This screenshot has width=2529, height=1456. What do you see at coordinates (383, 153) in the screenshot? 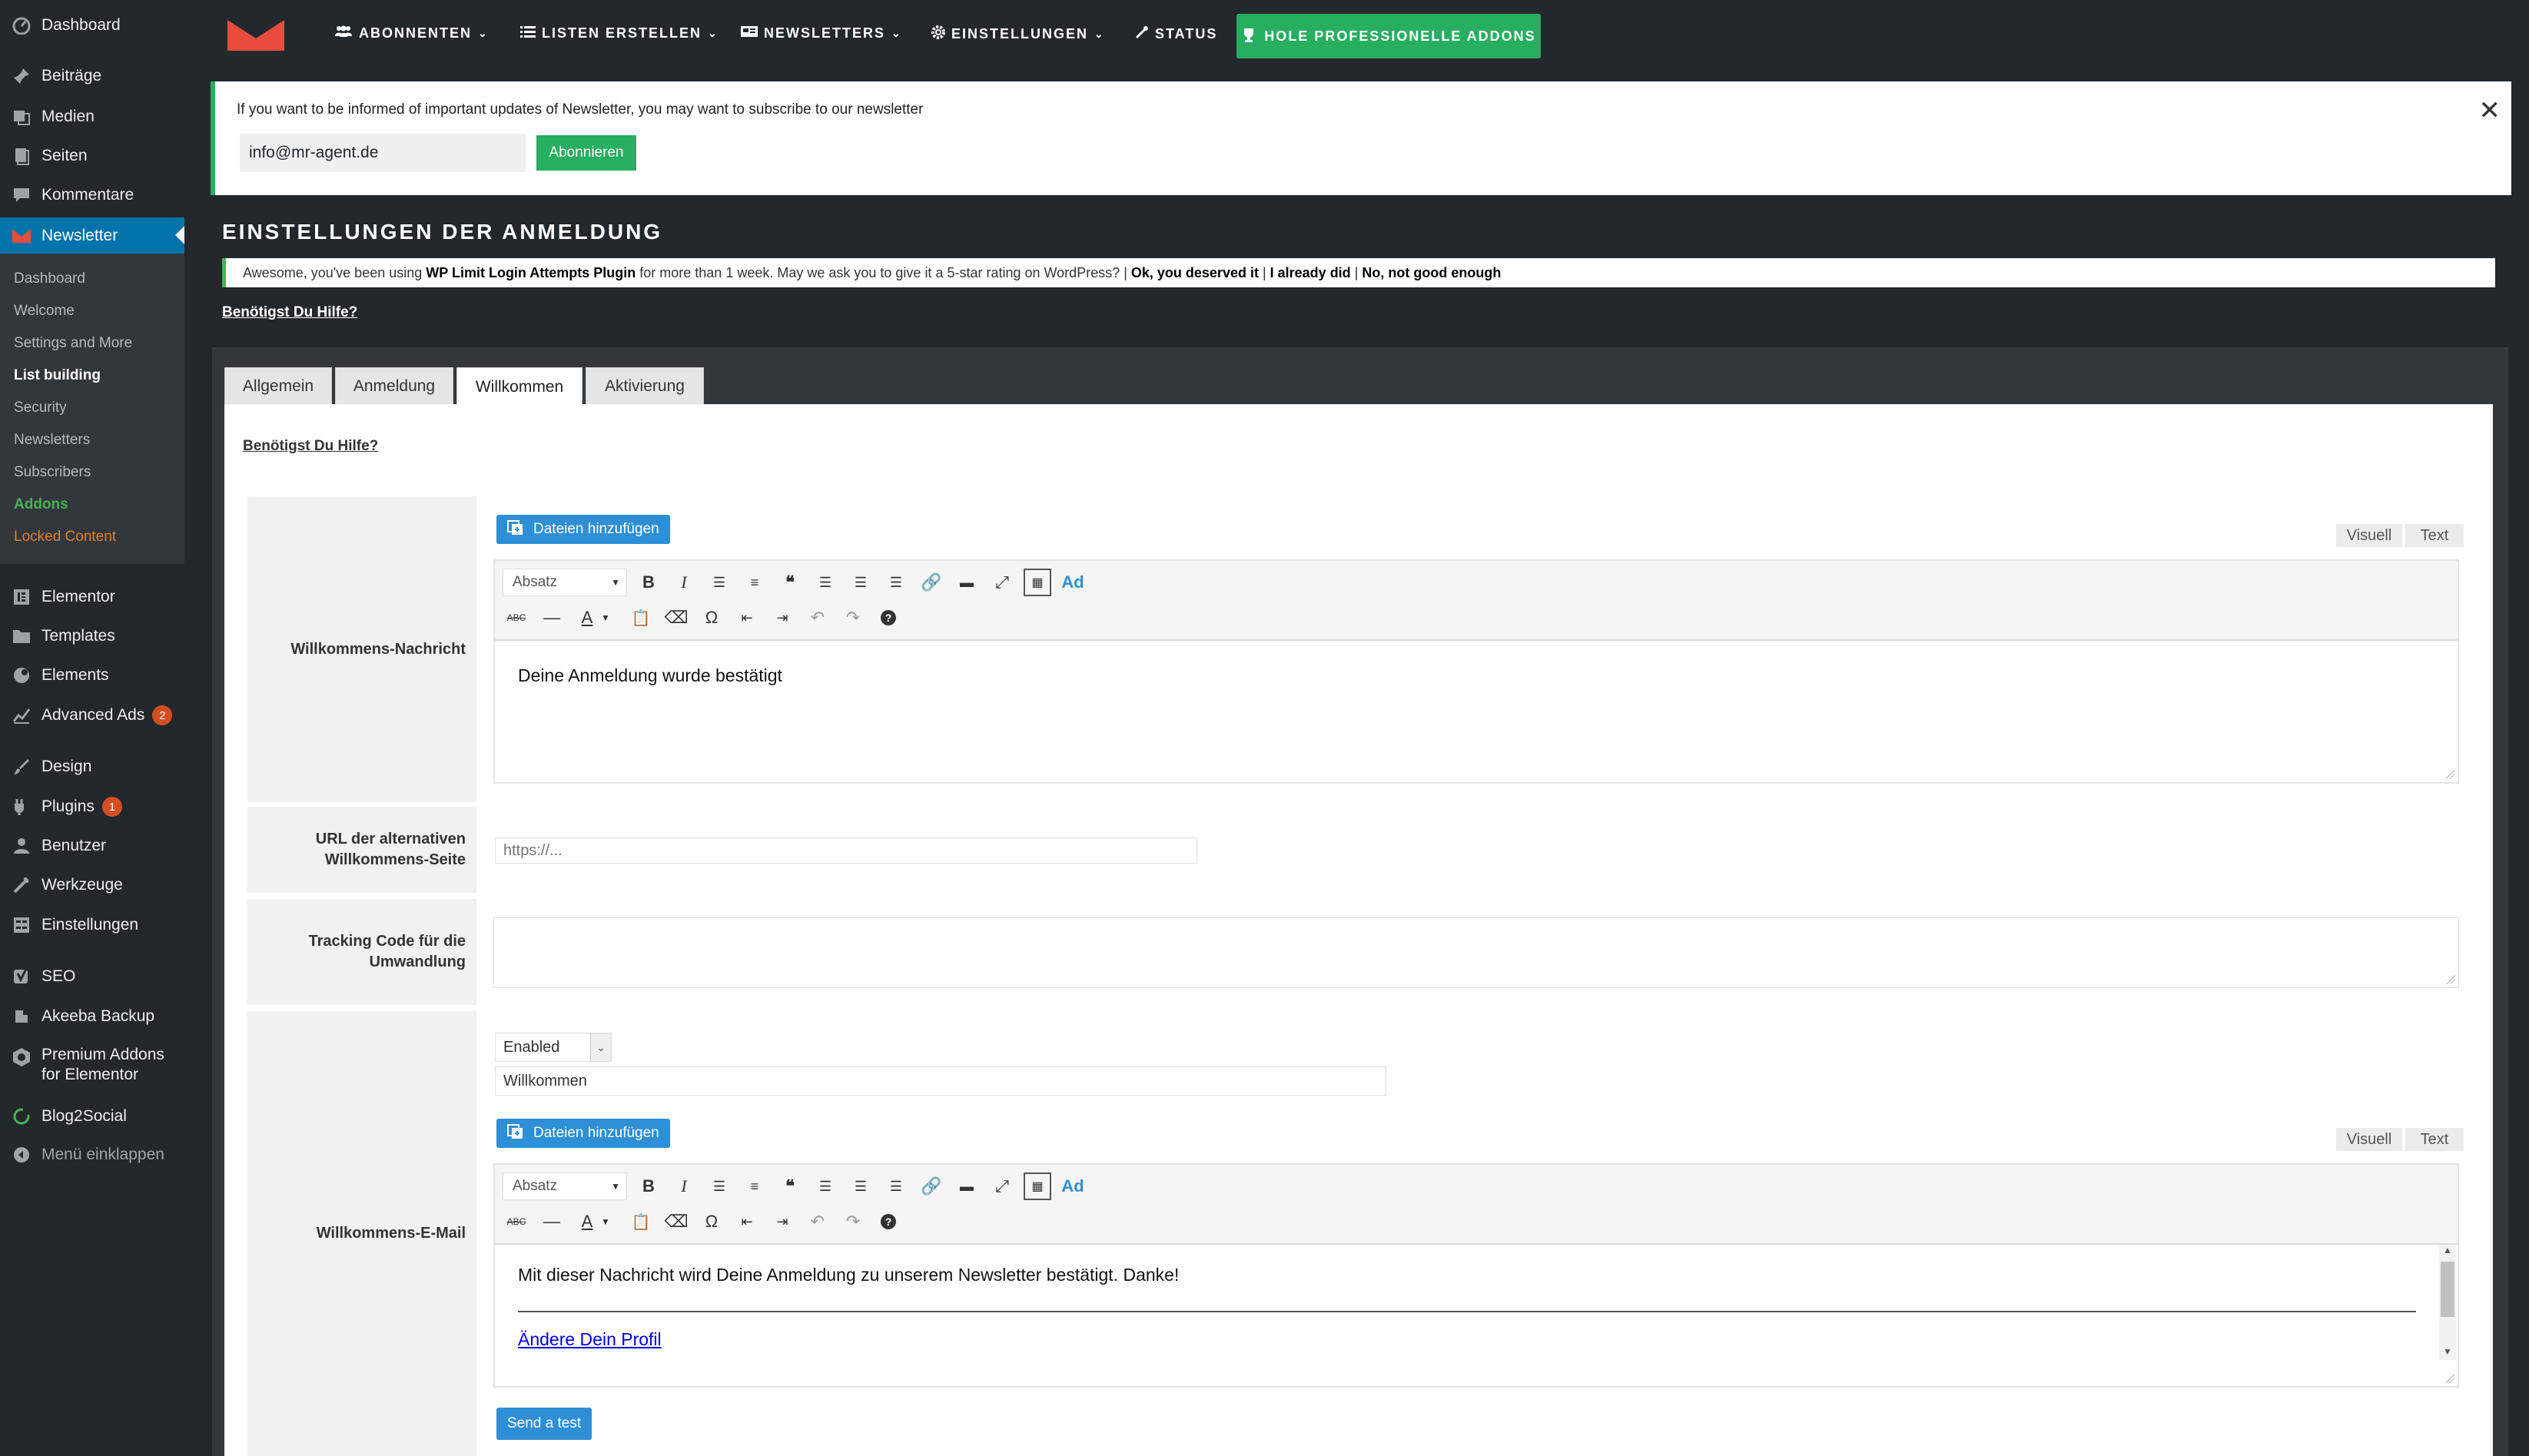
I see `notice-email-input` at bounding box center [383, 153].